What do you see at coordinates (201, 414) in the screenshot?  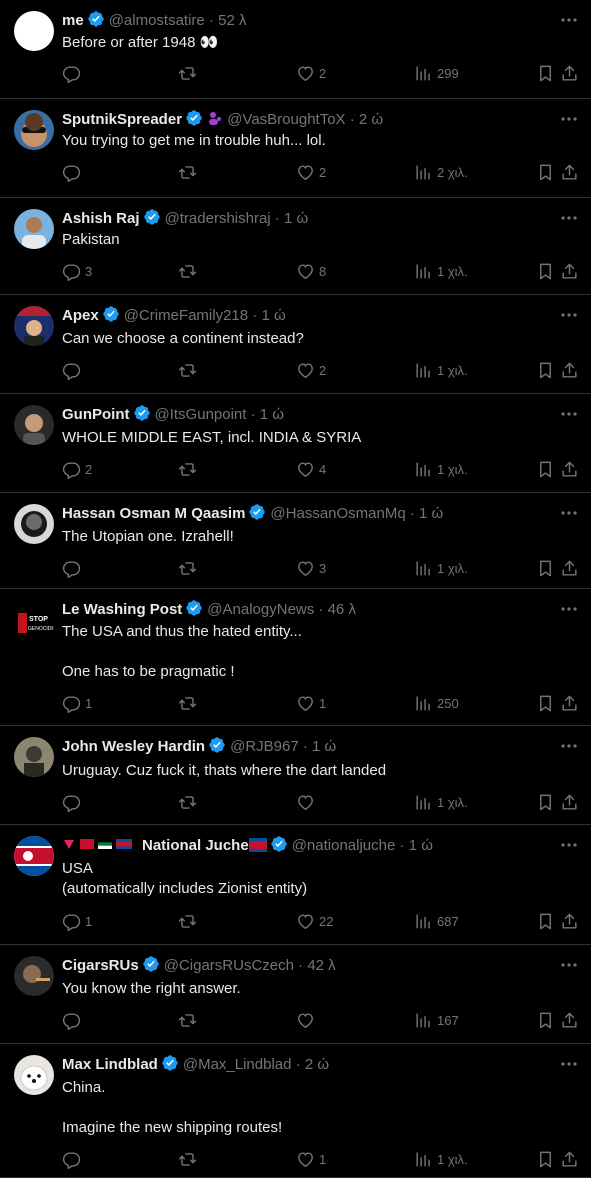 I see `user-handle: @ItsGunpoint` at bounding box center [201, 414].